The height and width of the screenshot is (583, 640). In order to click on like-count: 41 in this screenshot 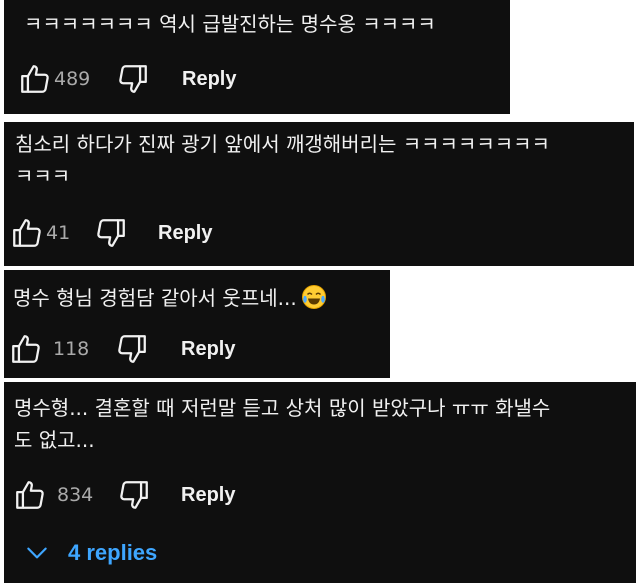, I will do `click(58, 233)`.